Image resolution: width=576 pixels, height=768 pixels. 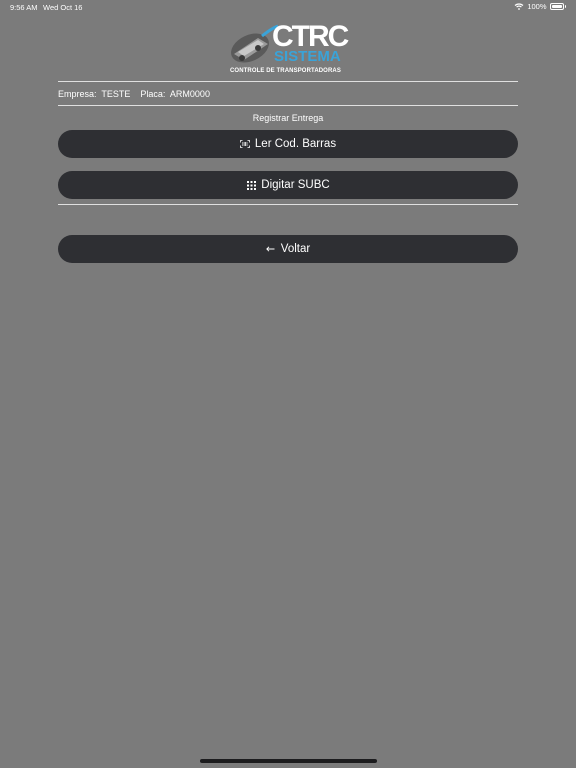 I want to click on battery-tip, so click(x=565, y=6).